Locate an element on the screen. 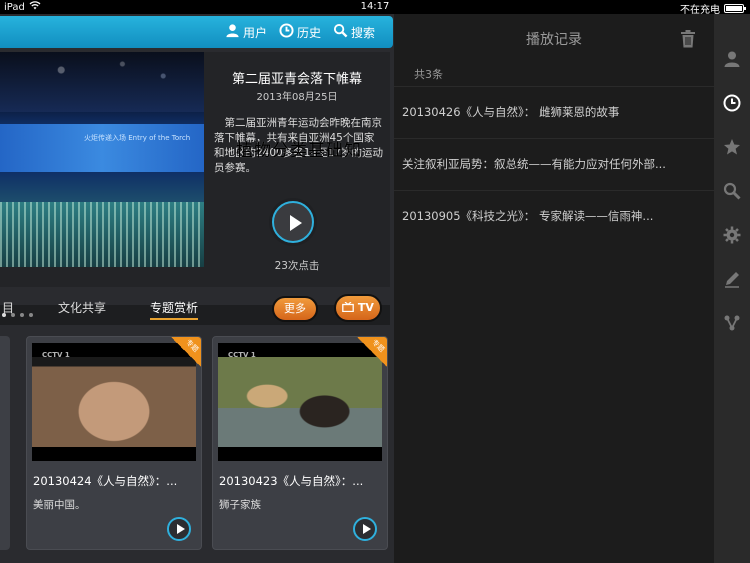 The image size is (750, 563). history-title: 播放记录 is located at coordinates (554, 40).